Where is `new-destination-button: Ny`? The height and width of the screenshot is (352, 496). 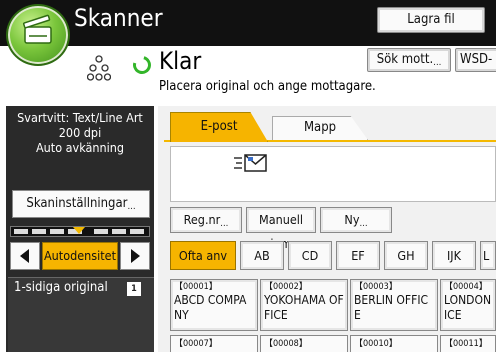
new-destination-button: Ny is located at coordinates (356, 220).